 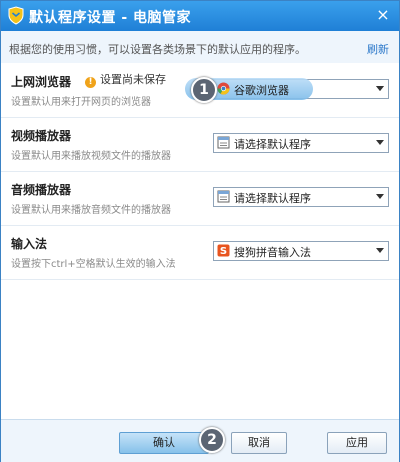 I want to click on confirm-button: 确认, so click(x=164, y=443).